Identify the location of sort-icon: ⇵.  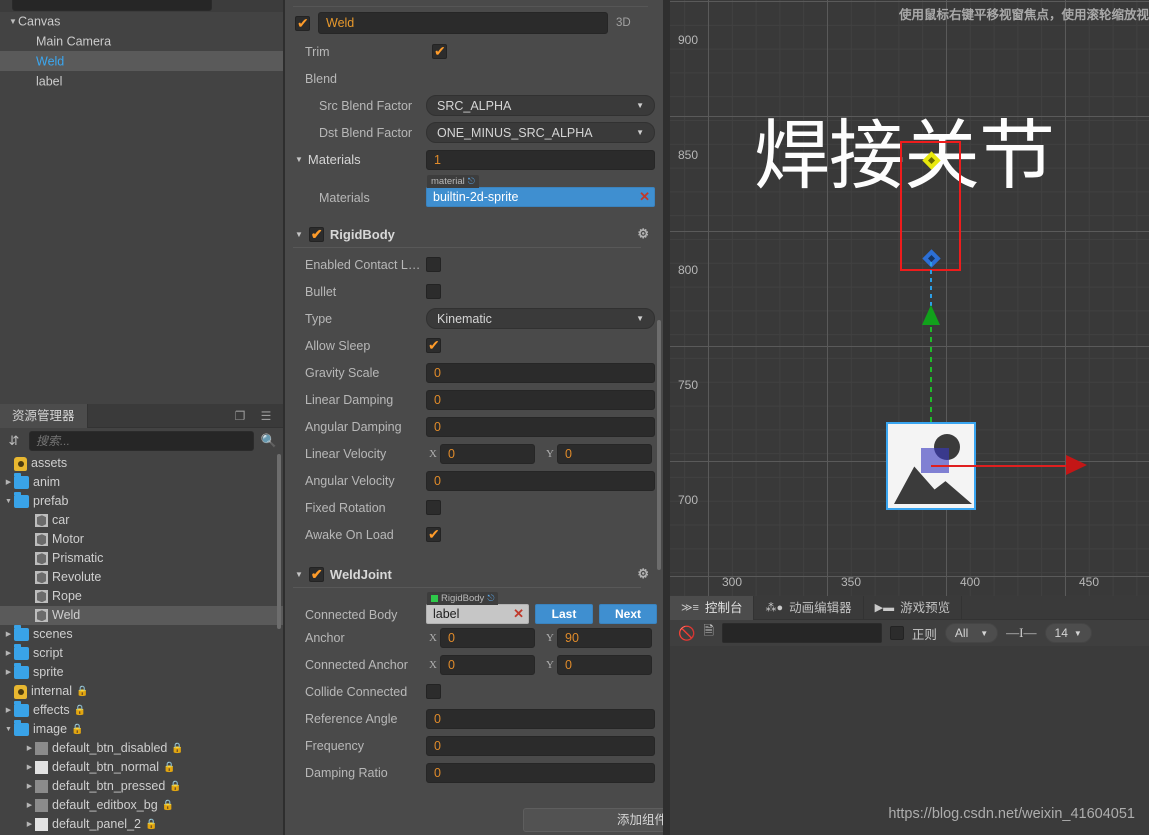
(14, 441).